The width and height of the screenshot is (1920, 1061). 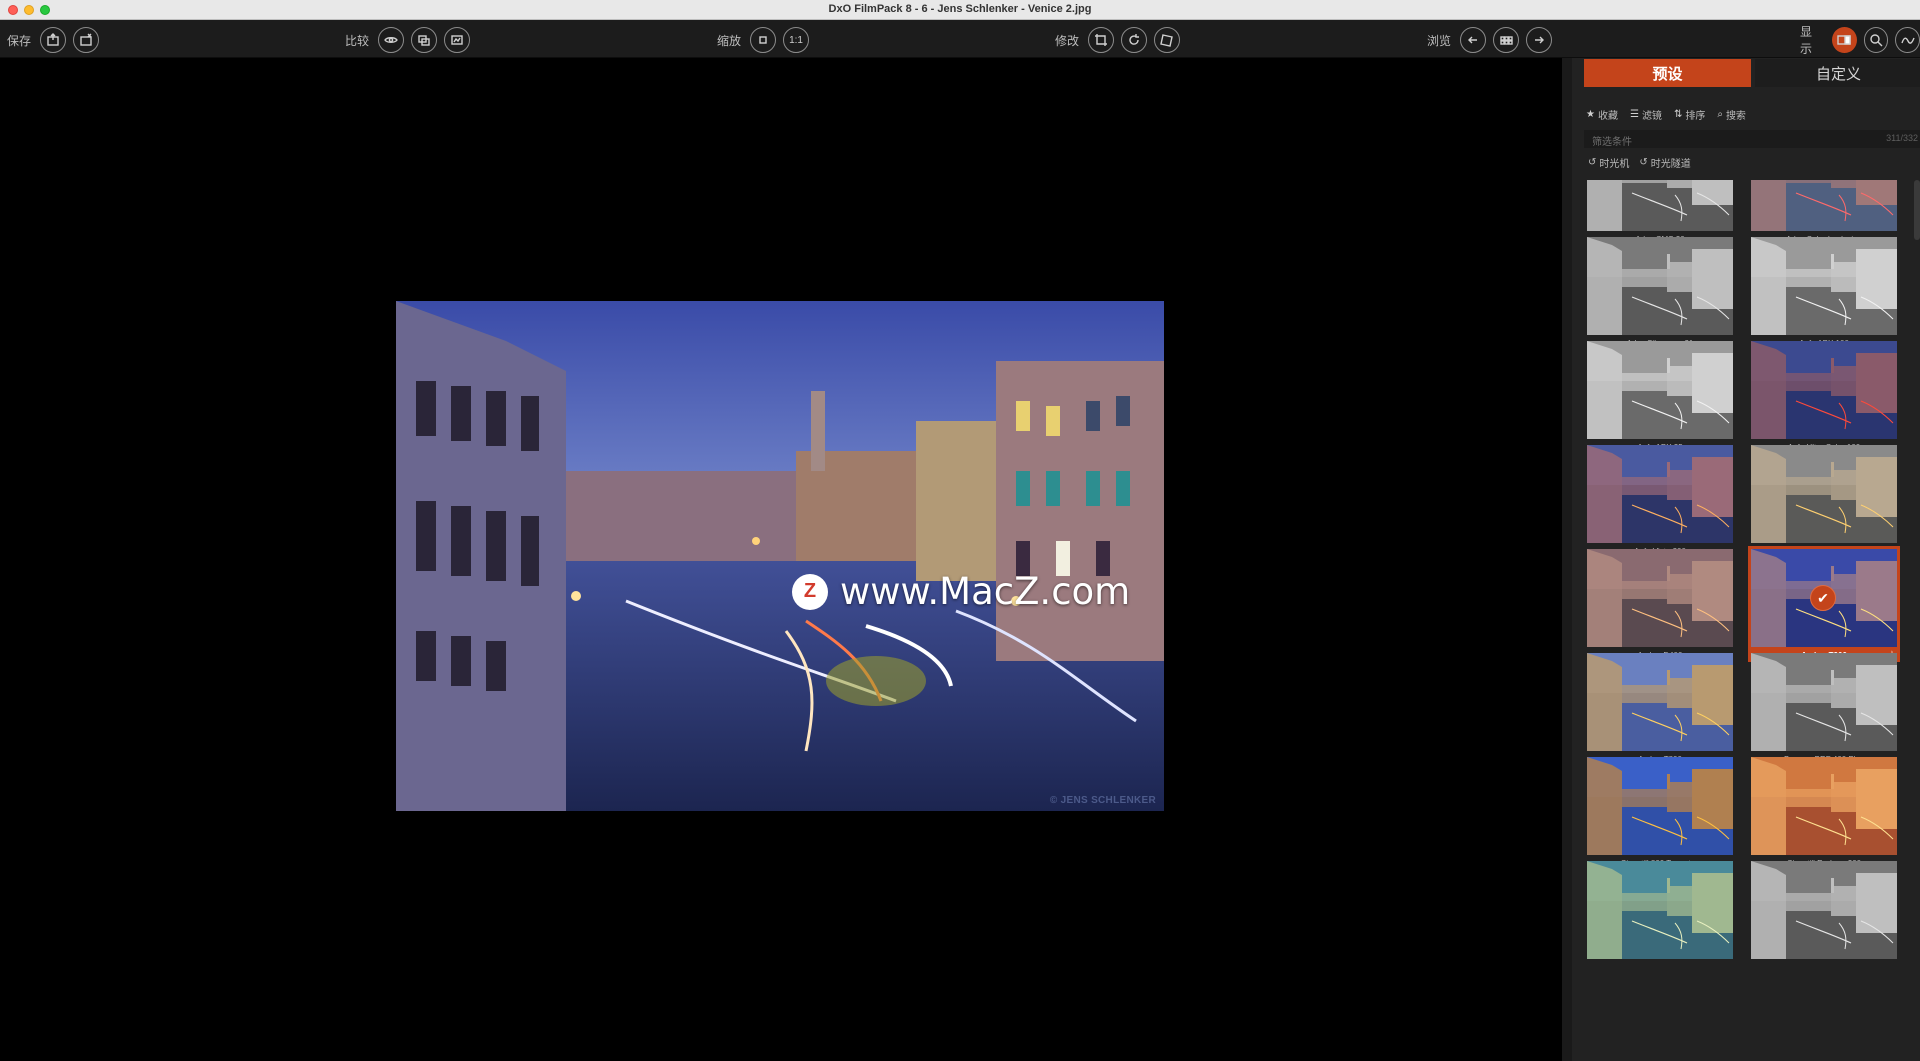 I want to click on watermark-text: www.MacZ.com, so click(x=985, y=591).